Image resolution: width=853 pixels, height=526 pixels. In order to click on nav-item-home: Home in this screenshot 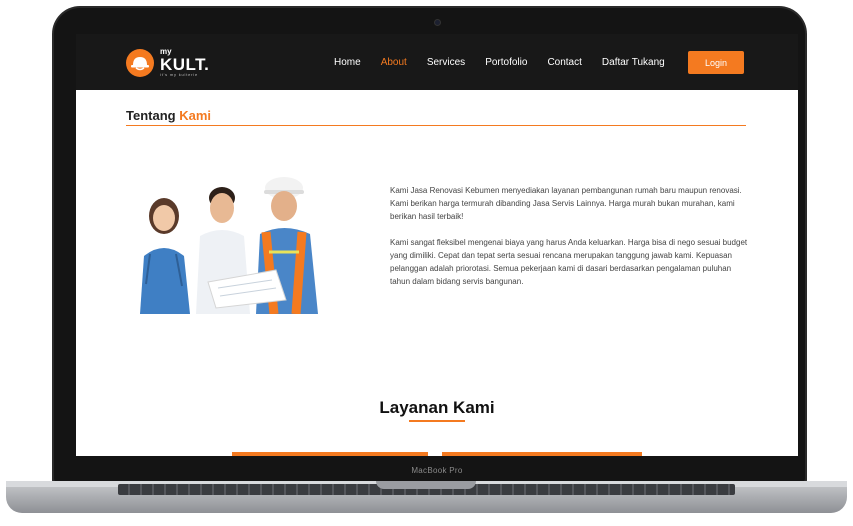, I will do `click(347, 62)`.